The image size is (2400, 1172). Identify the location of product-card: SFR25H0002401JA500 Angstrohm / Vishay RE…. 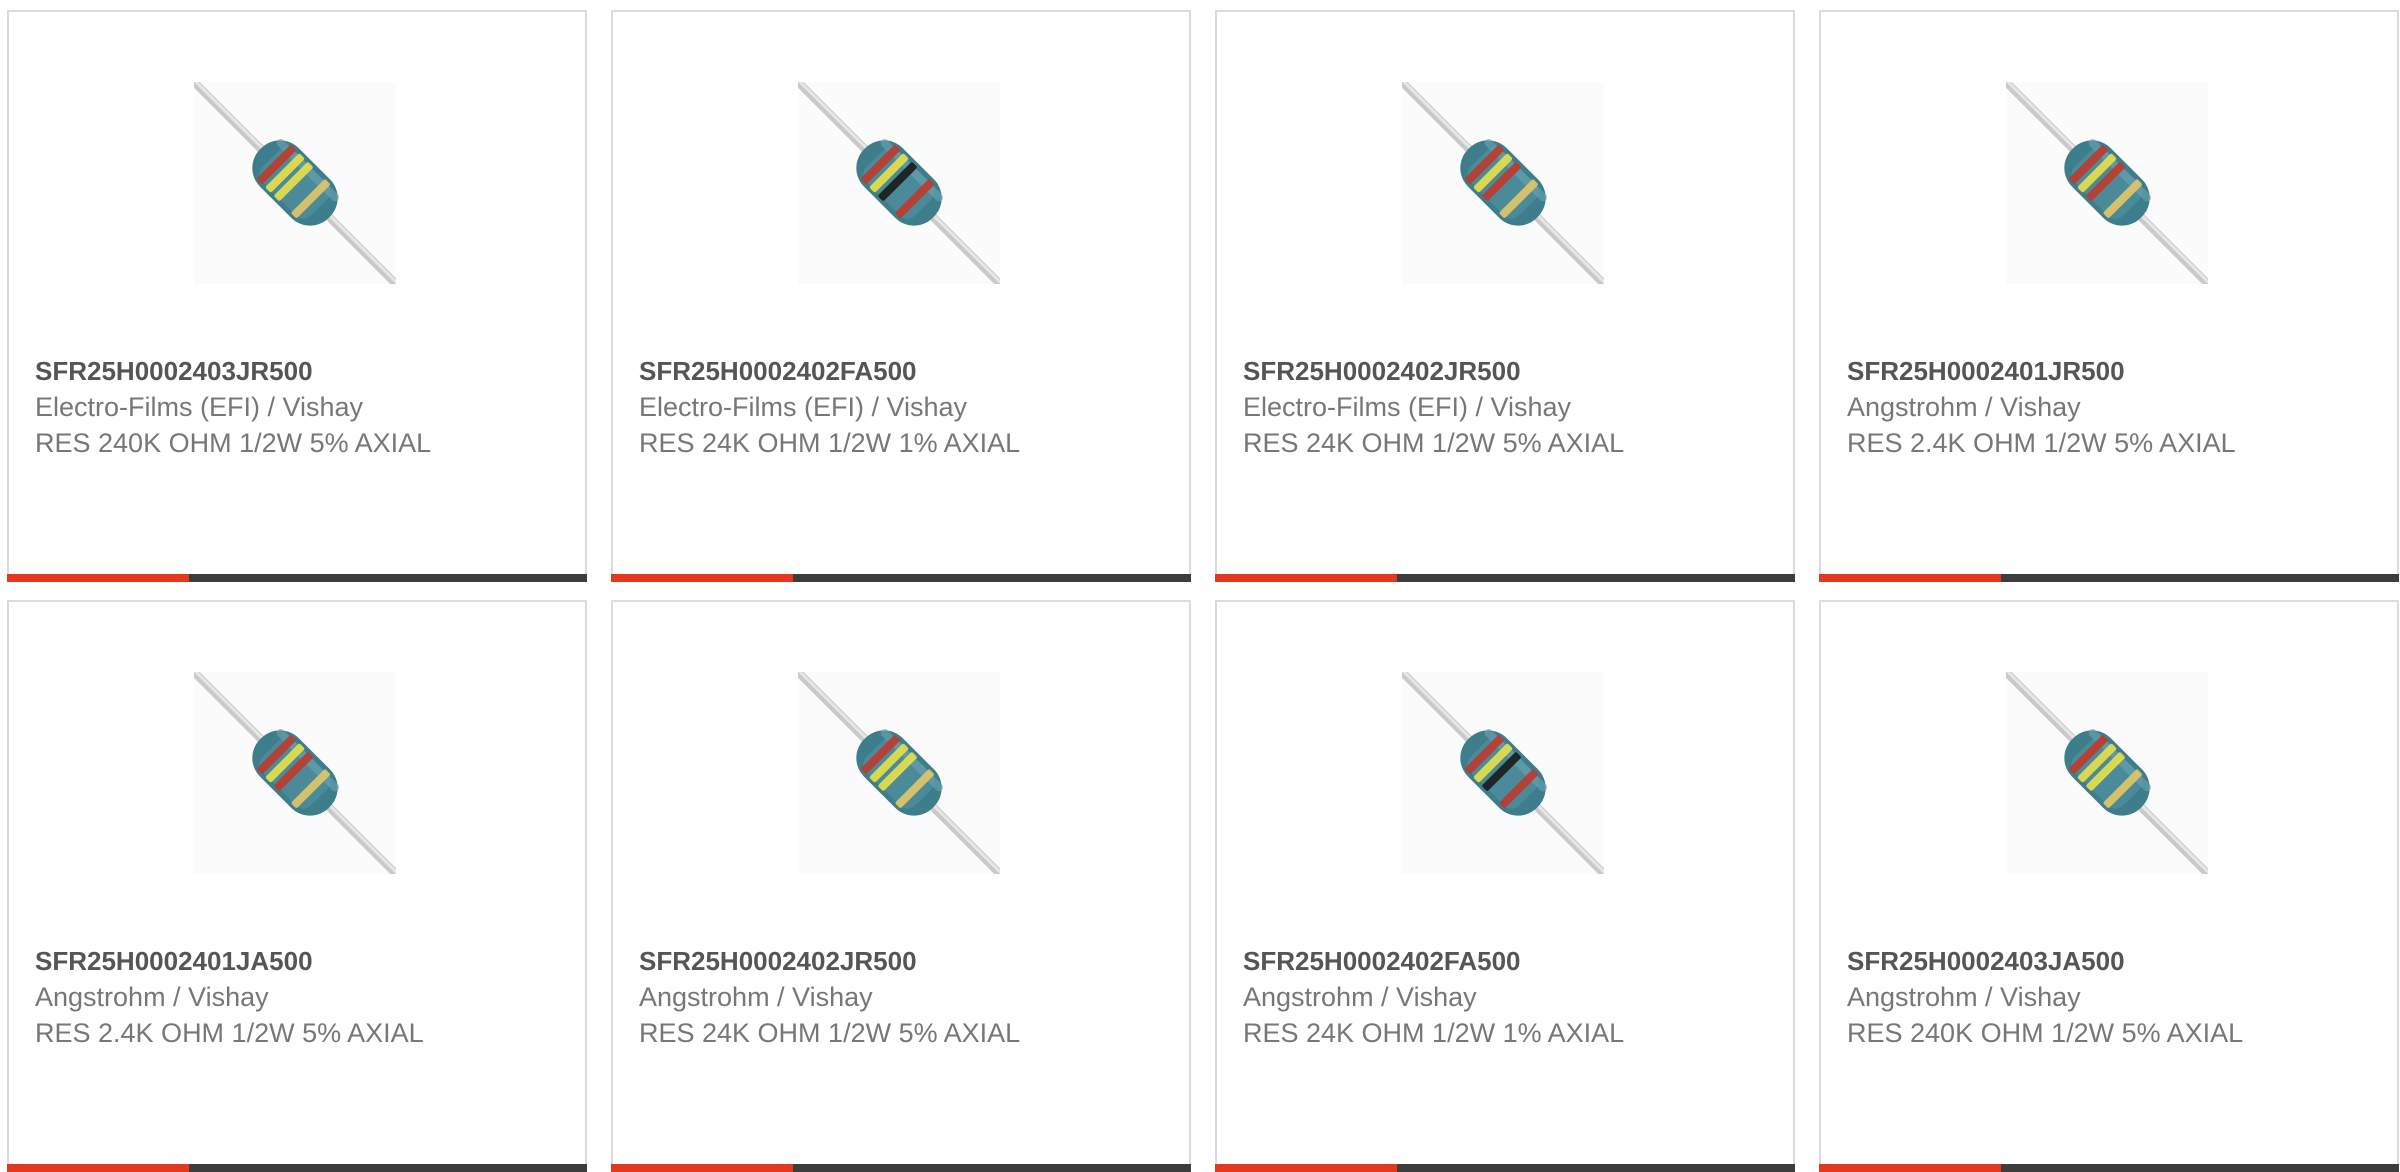
(297, 886).